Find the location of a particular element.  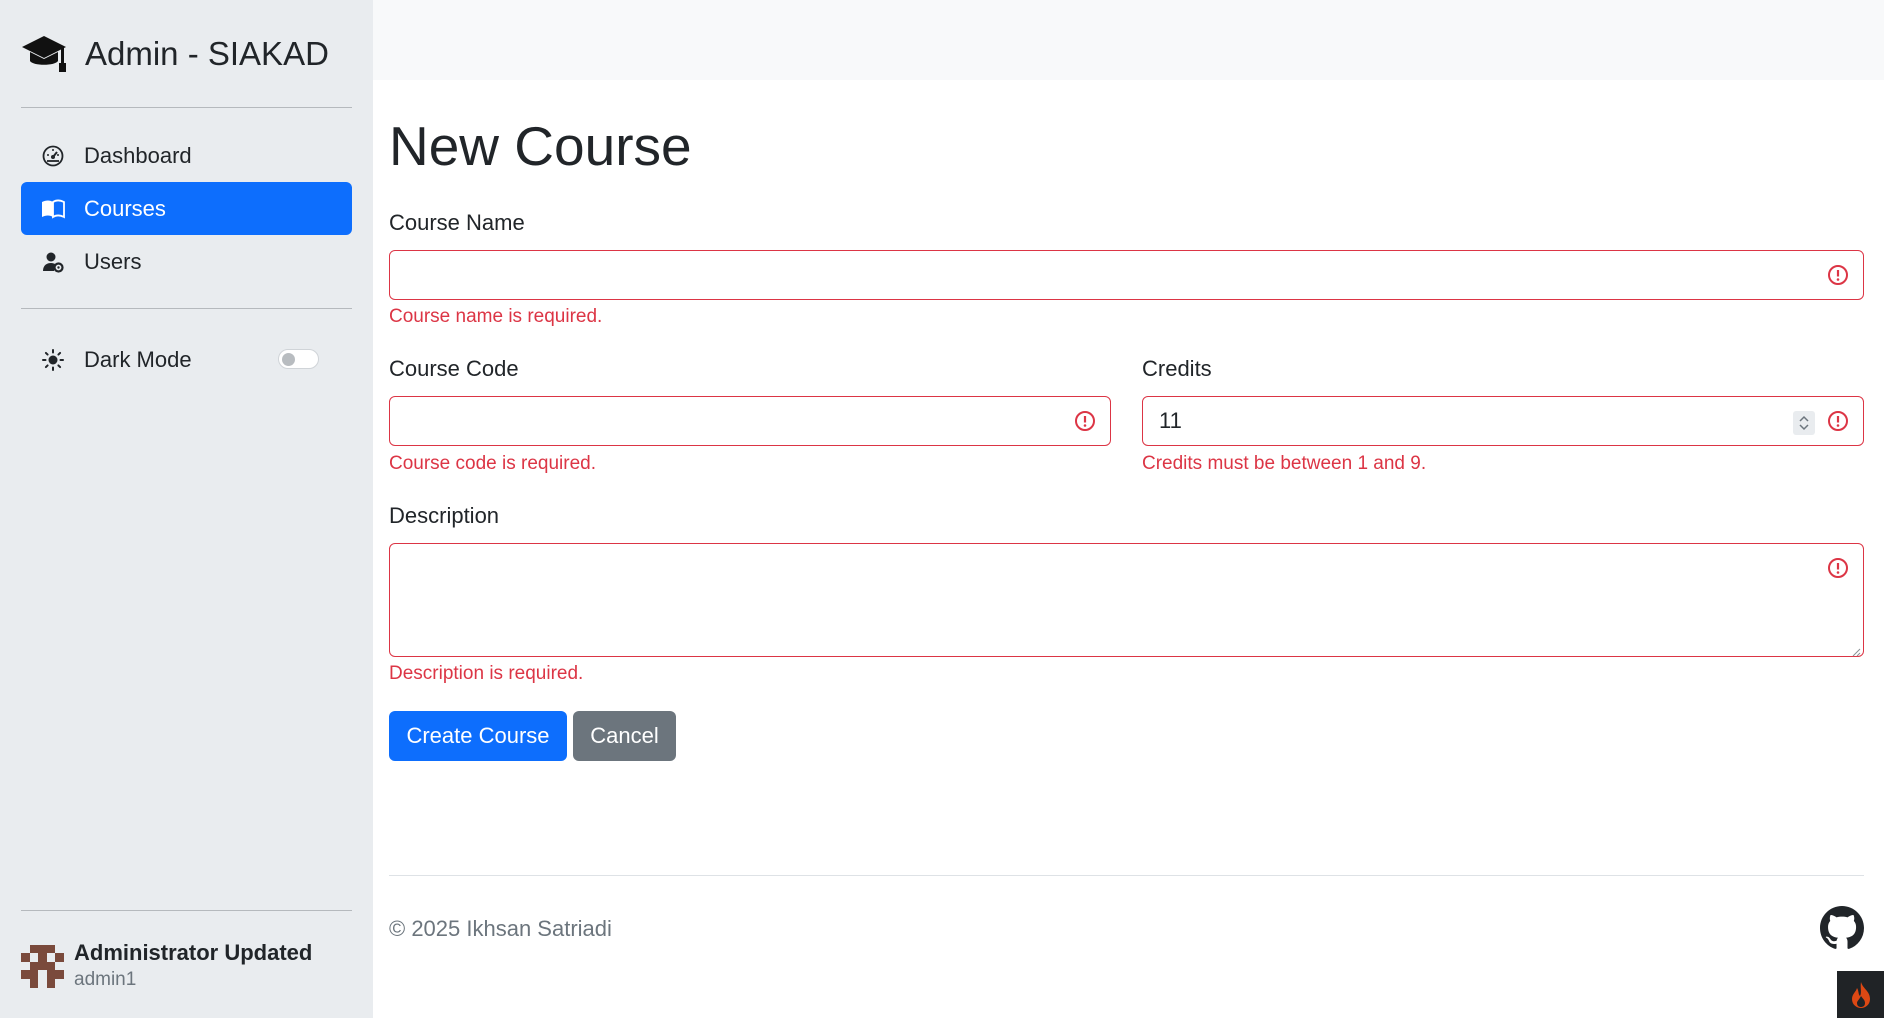

user-profile: Administrator Updated admin1 is located at coordinates (166, 966).